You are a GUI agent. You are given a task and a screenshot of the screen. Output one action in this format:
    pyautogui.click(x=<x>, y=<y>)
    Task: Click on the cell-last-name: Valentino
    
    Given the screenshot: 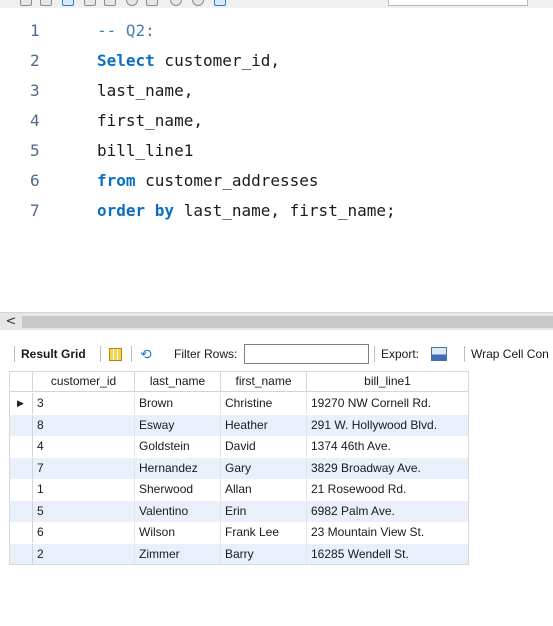 What is the action you would take?
    pyautogui.click(x=178, y=511)
    